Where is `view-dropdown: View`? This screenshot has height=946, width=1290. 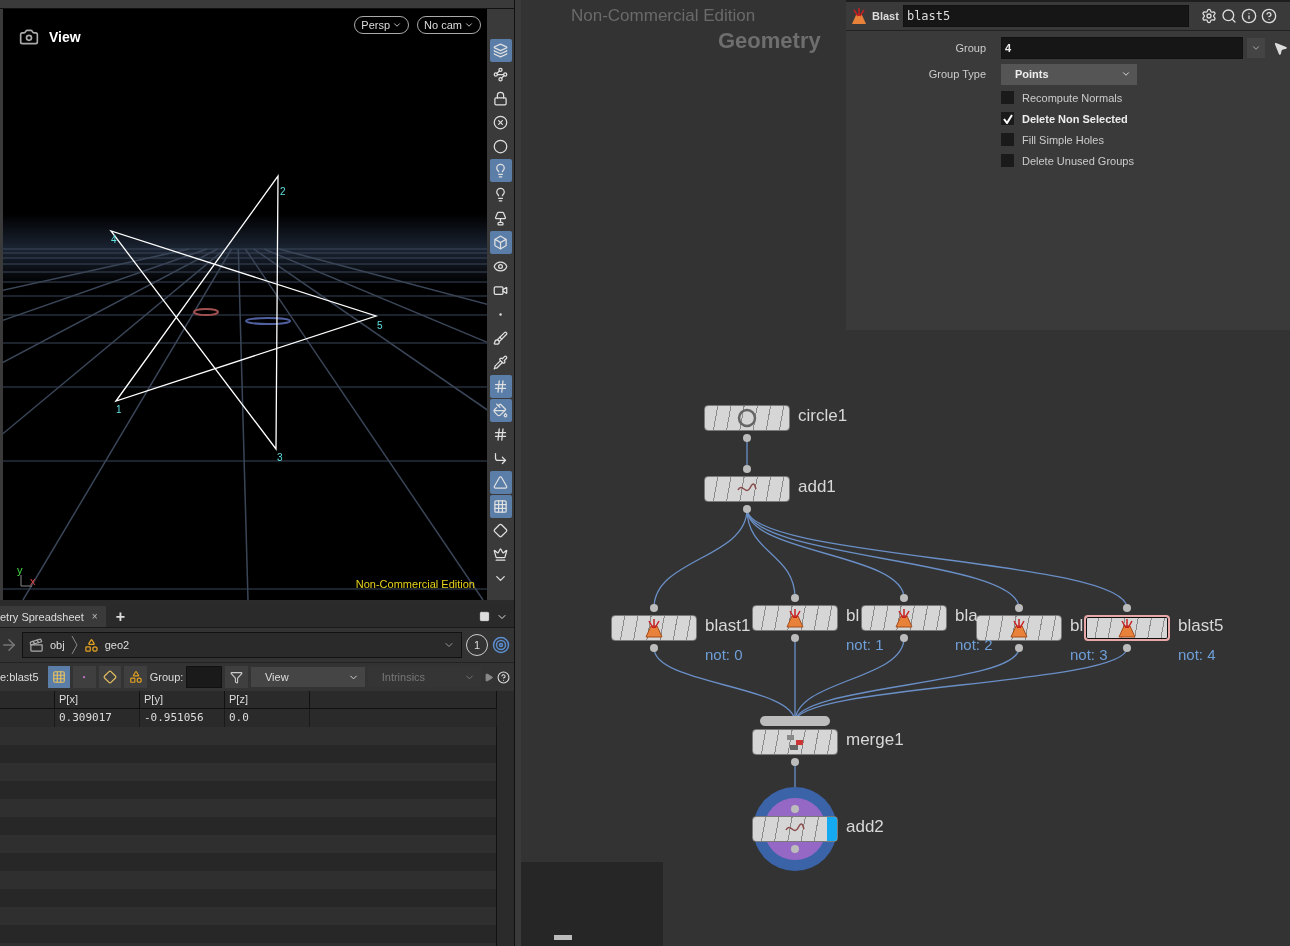
view-dropdown: View is located at coordinates (308, 677).